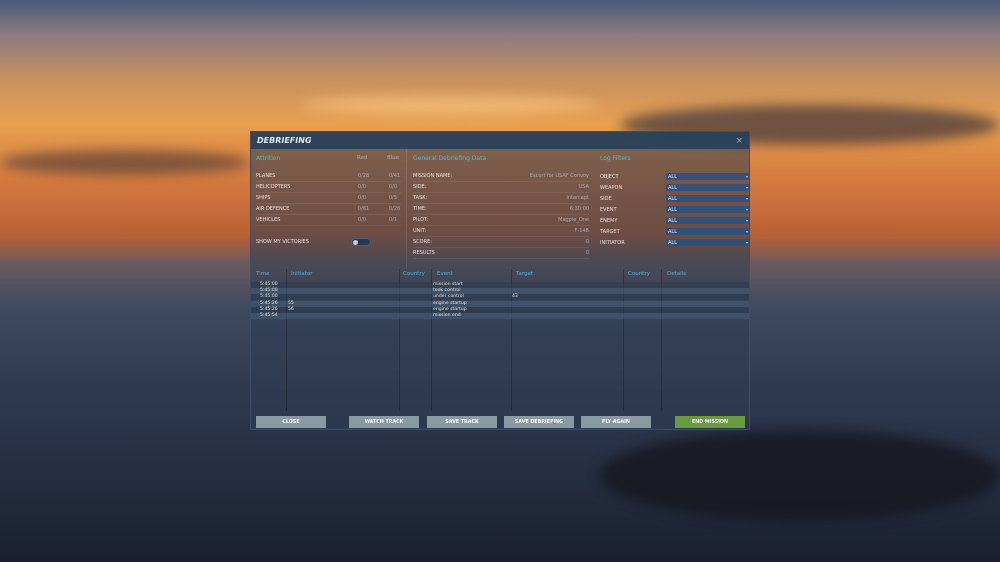 The height and width of the screenshot is (562, 1000). I want to click on attrition-label: SHIPS, so click(263, 198).